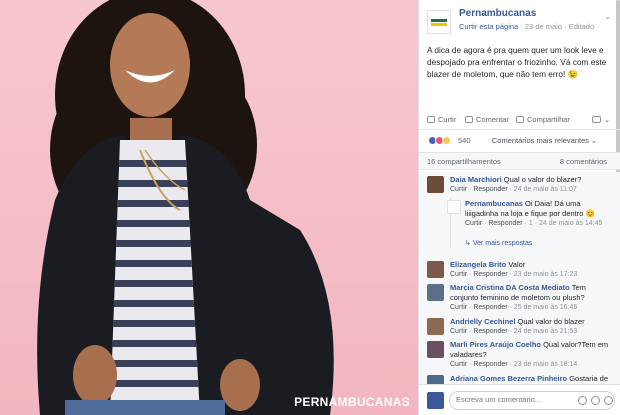  I want to click on comment-sort-selector: Comentários mais relevantes, so click(540, 140).